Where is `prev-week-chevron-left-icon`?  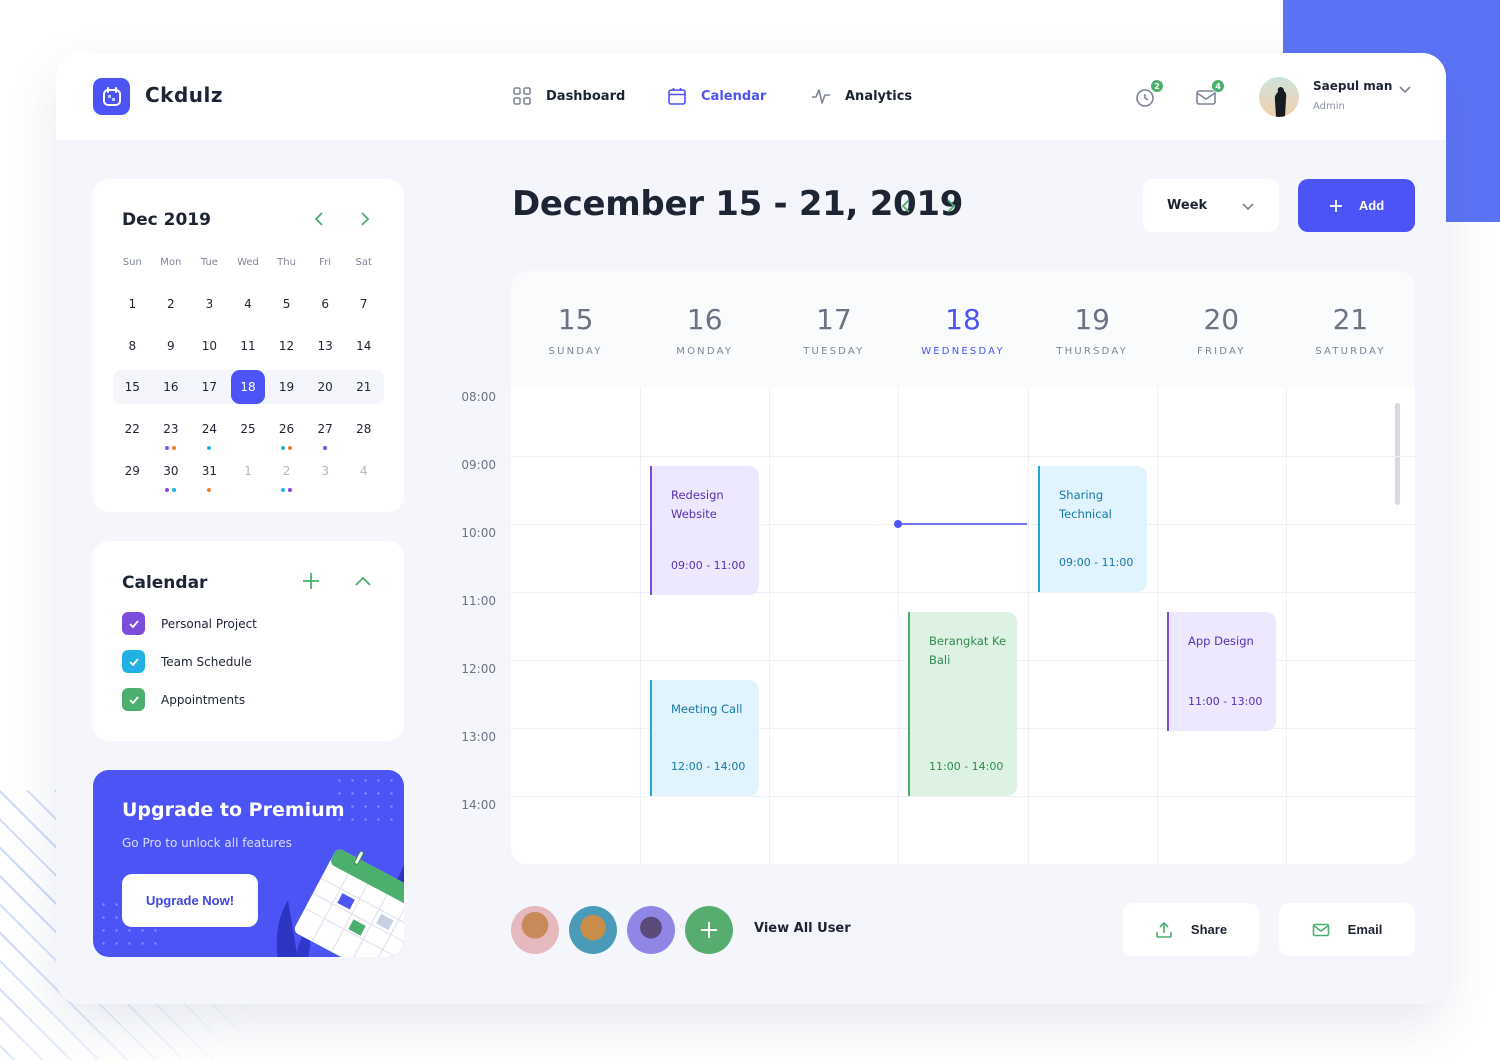 prev-week-chevron-left-icon is located at coordinates (906, 206).